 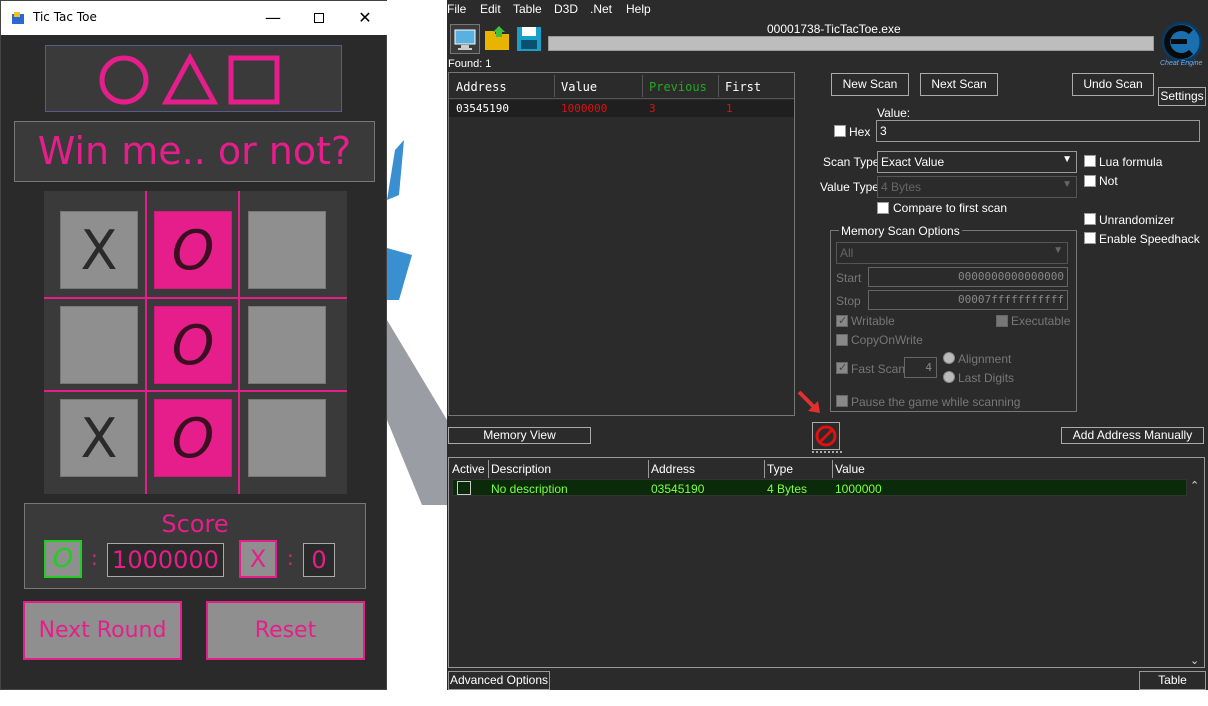 What do you see at coordinates (193, 345) in the screenshot?
I see `board-cell-5: O` at bounding box center [193, 345].